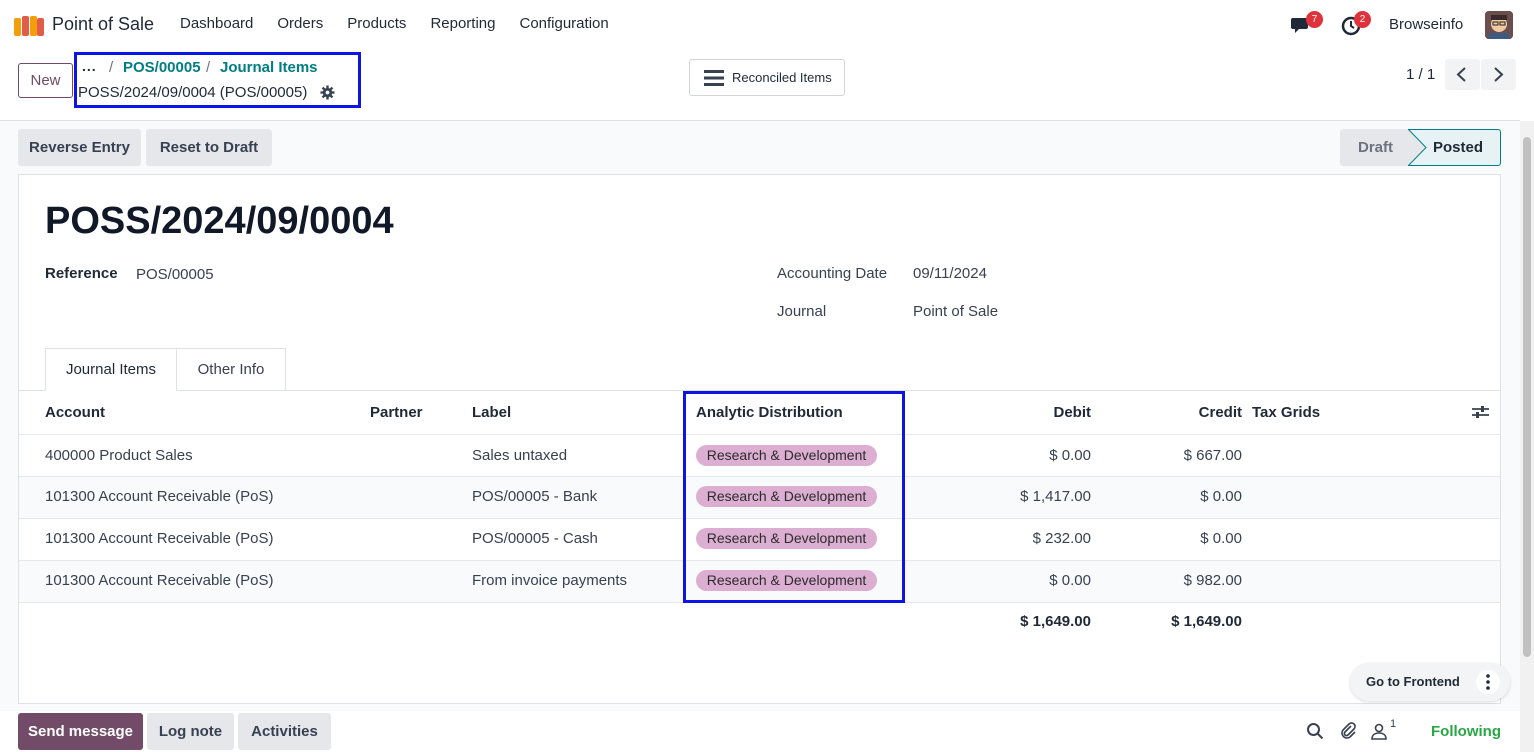 This screenshot has width=1534, height=752. What do you see at coordinates (1379, 731) in the screenshot?
I see `follower-icon` at bounding box center [1379, 731].